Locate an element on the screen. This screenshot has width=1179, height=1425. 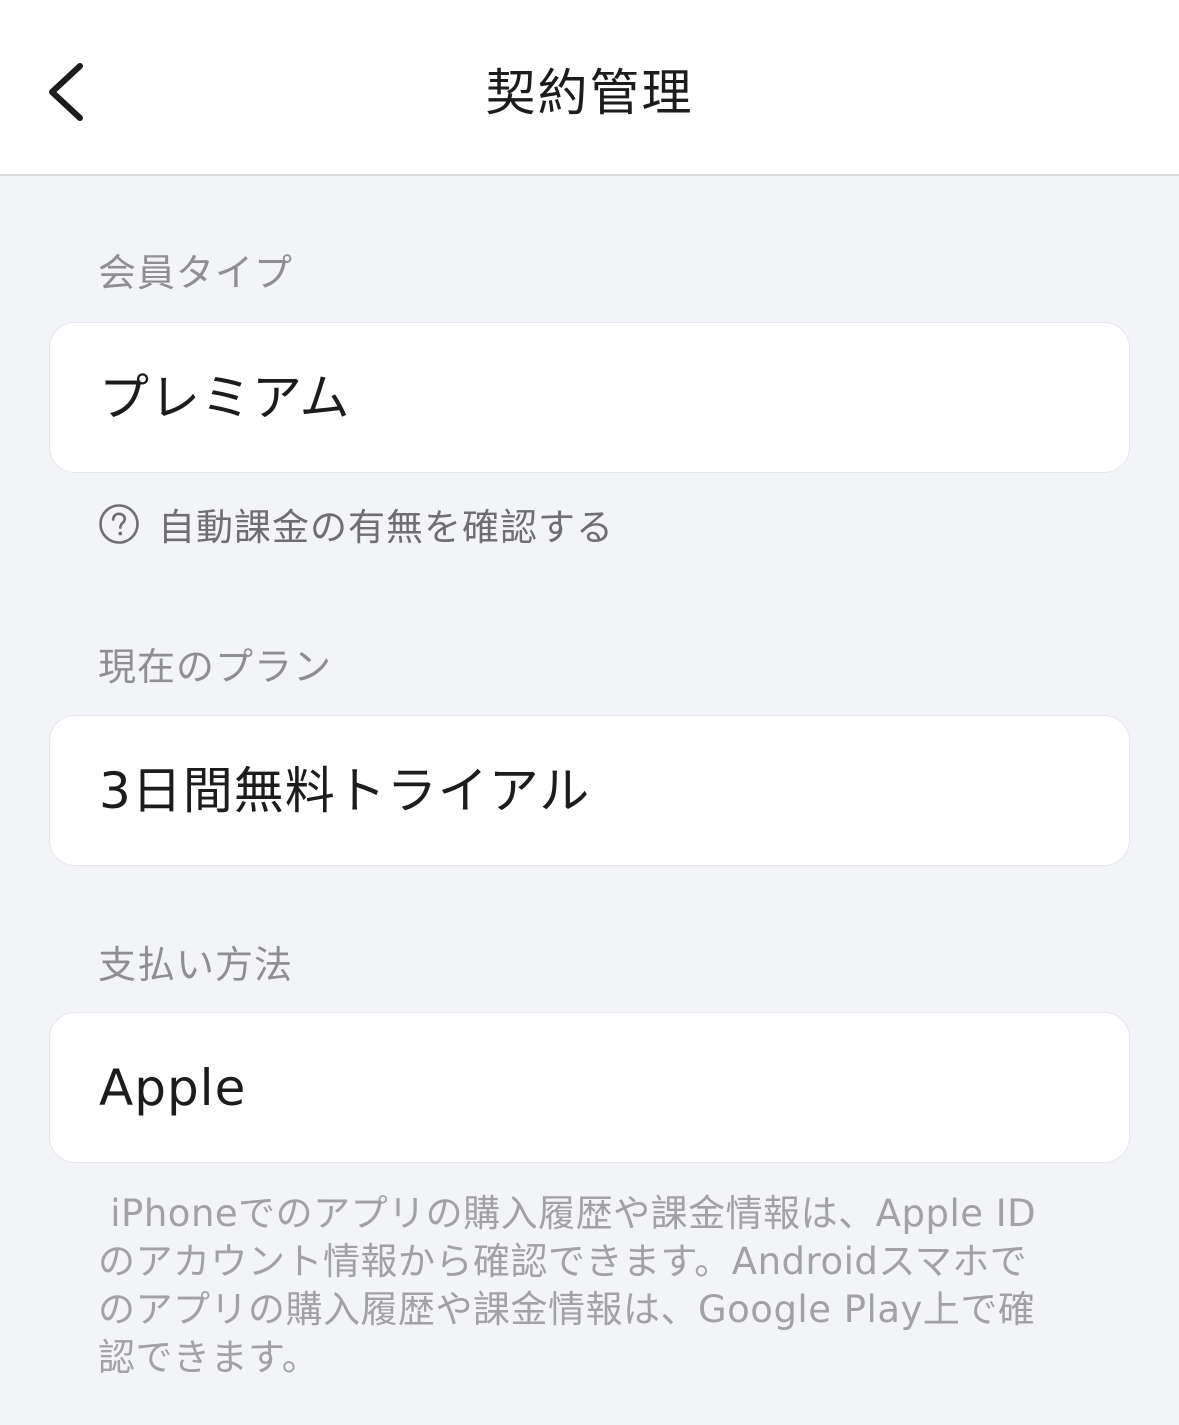
current-plan-card: 3日間無料トライアル is located at coordinates (589, 790).